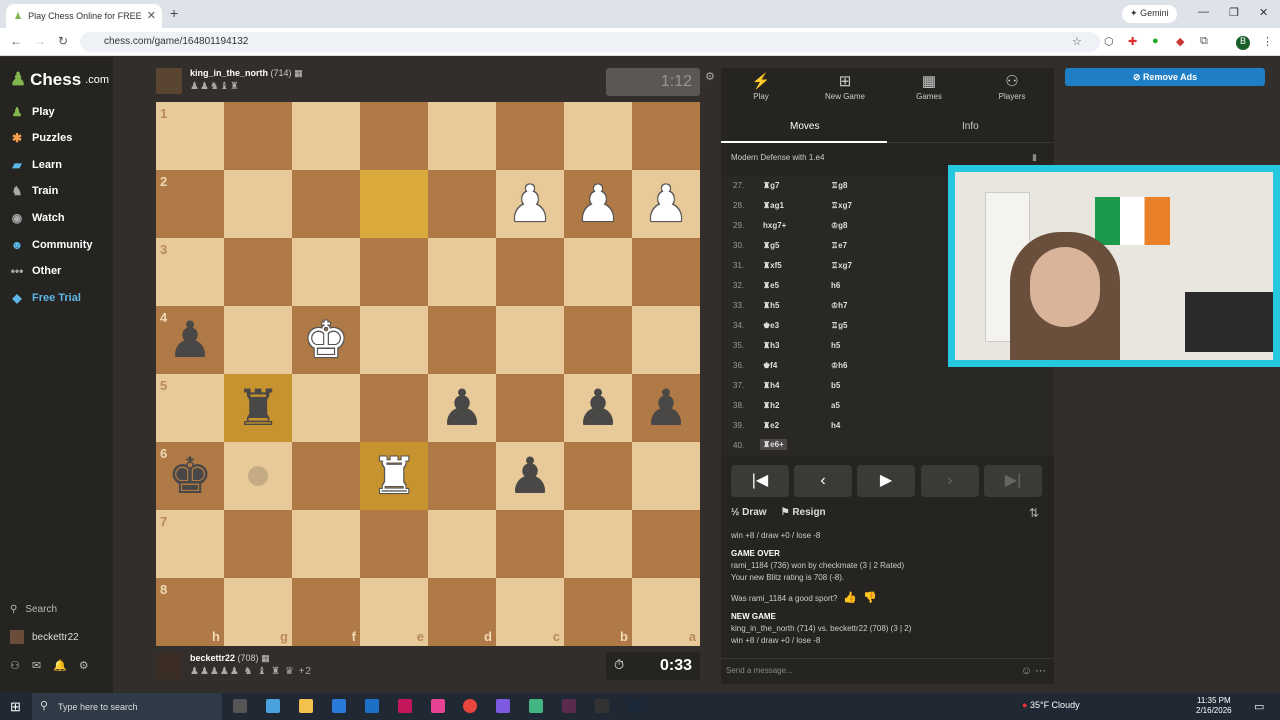  What do you see at coordinates (372, 706) in the screenshot?
I see `outlook-icon` at bounding box center [372, 706].